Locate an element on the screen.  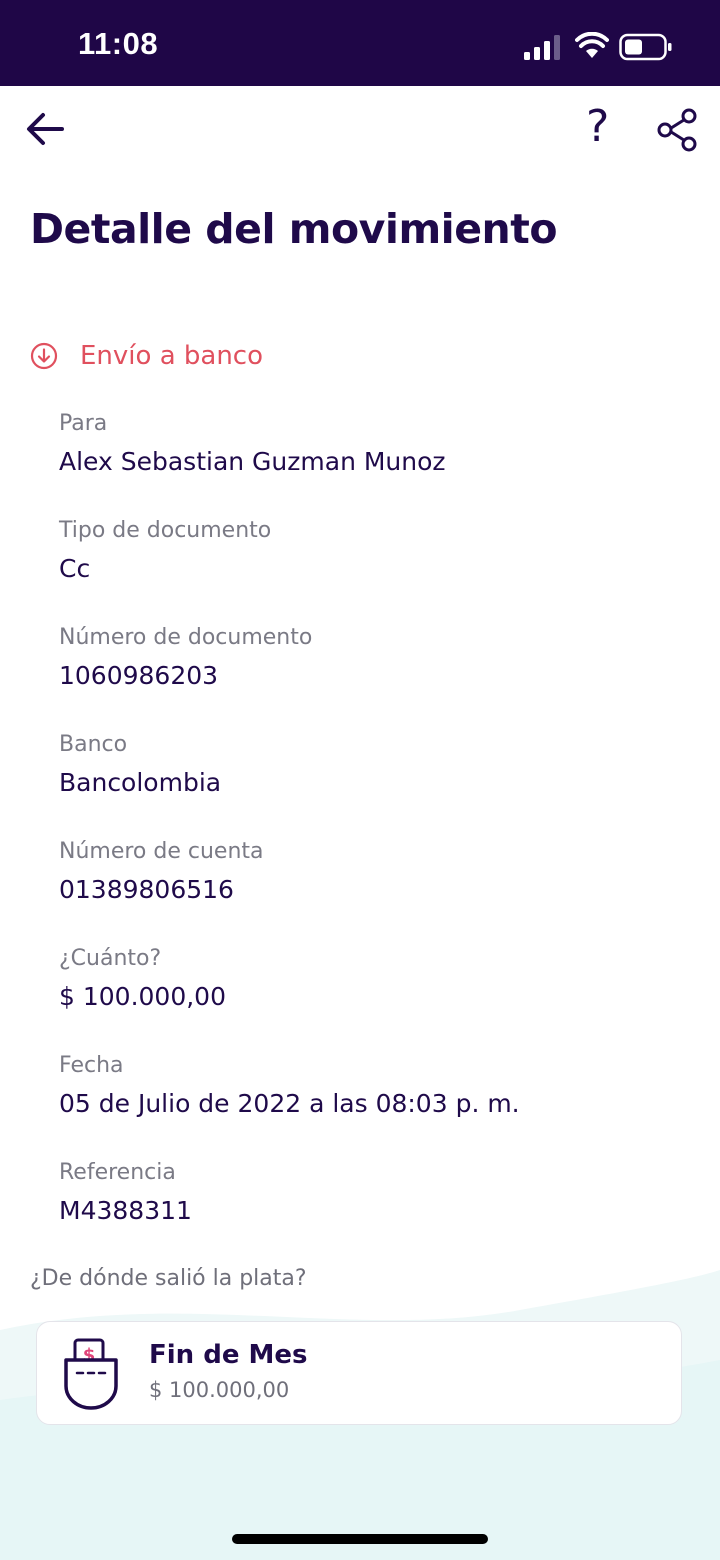
pocket-money-icon: $ is located at coordinates (91, 1374).